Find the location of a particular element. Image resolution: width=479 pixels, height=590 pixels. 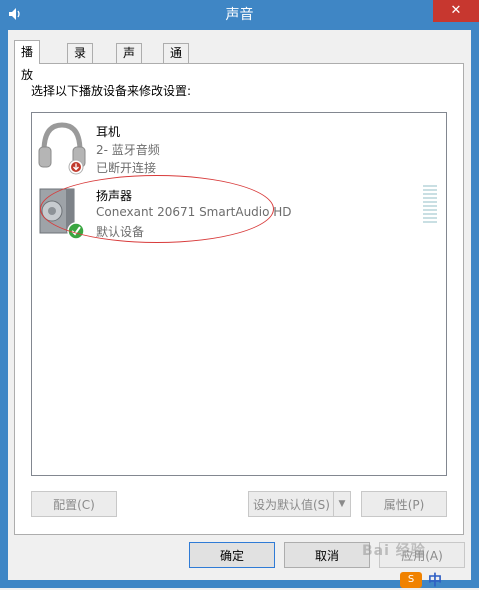

close-icon: ✕ is located at coordinates (456, 10).